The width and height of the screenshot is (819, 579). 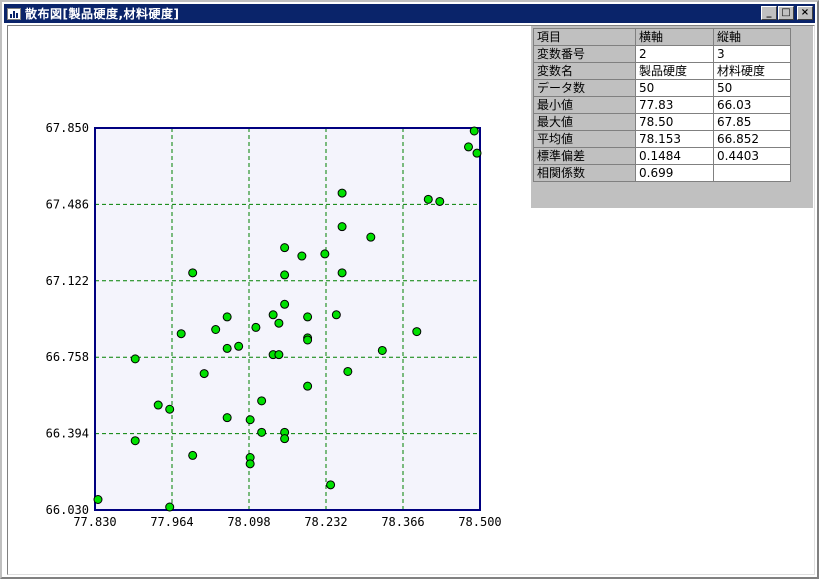 I want to click on stats-header-cell: 平均値, so click(x=584, y=139).